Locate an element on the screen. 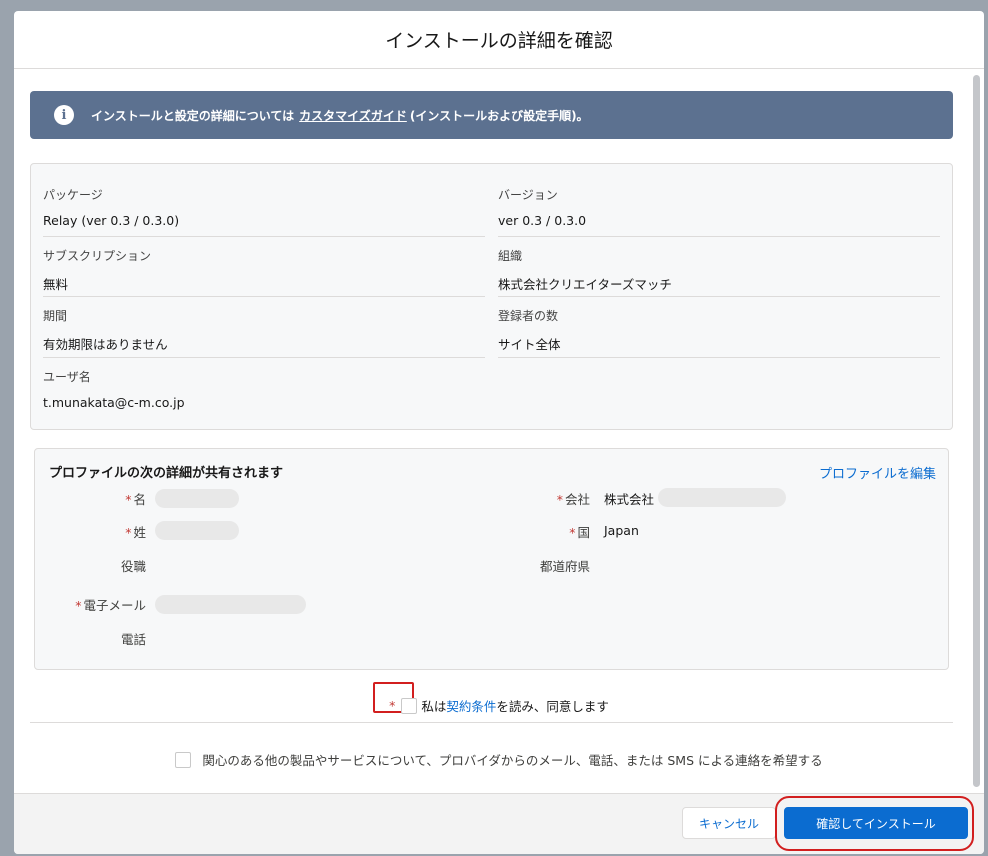  agreement-row: * 私は 契約条件 を読み、同意します is located at coordinates (499, 705).